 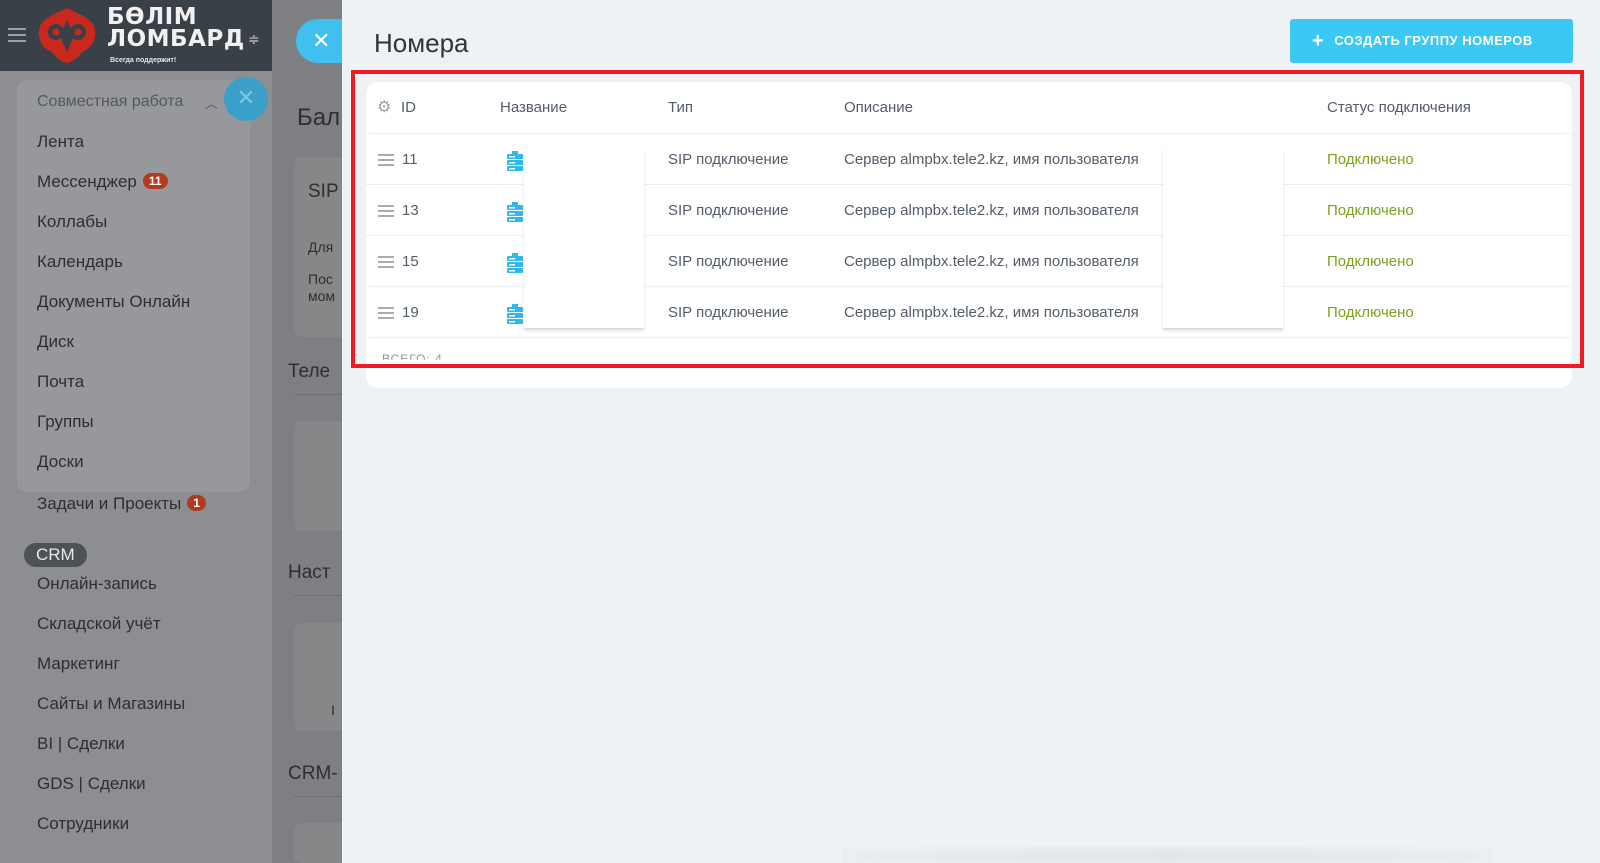 I want to click on sidebar-item-label: Доски, so click(x=60, y=461).